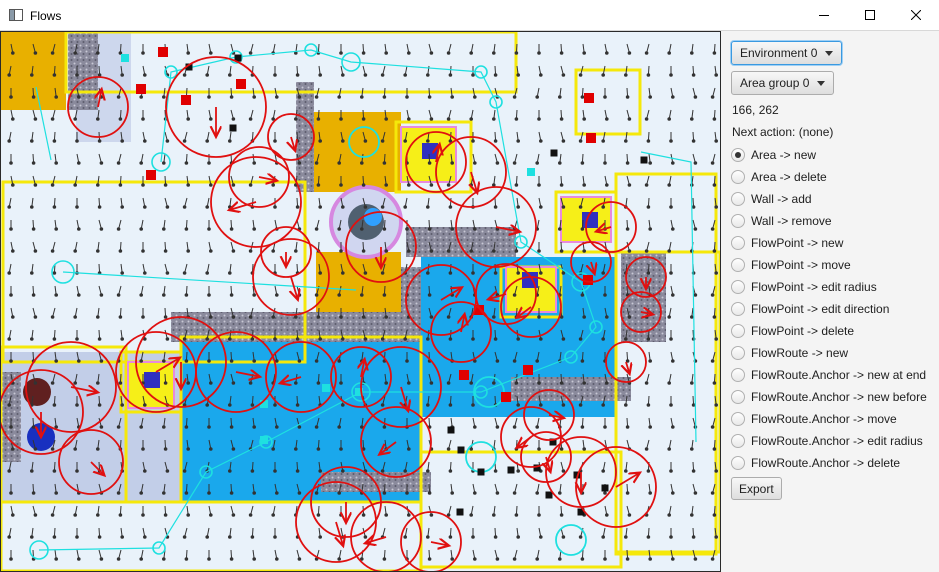 This screenshot has height=572, width=939. I want to click on action-radio-6: FlowPoint -> edit radius, so click(835, 287).